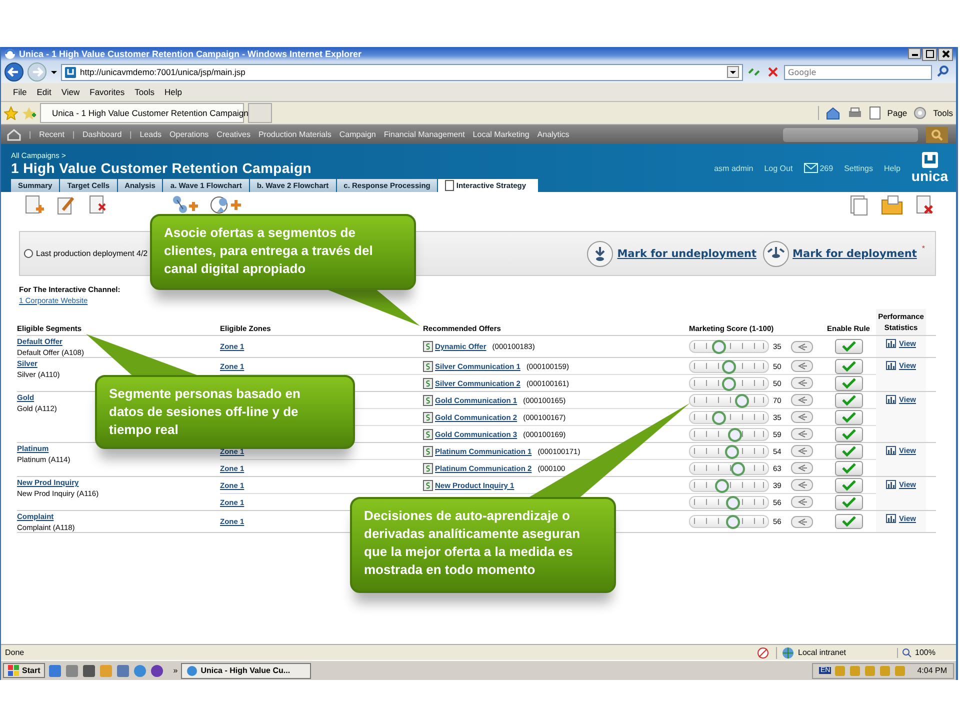 The height and width of the screenshot is (720, 960). I want to click on start-button: Start, so click(24, 670).